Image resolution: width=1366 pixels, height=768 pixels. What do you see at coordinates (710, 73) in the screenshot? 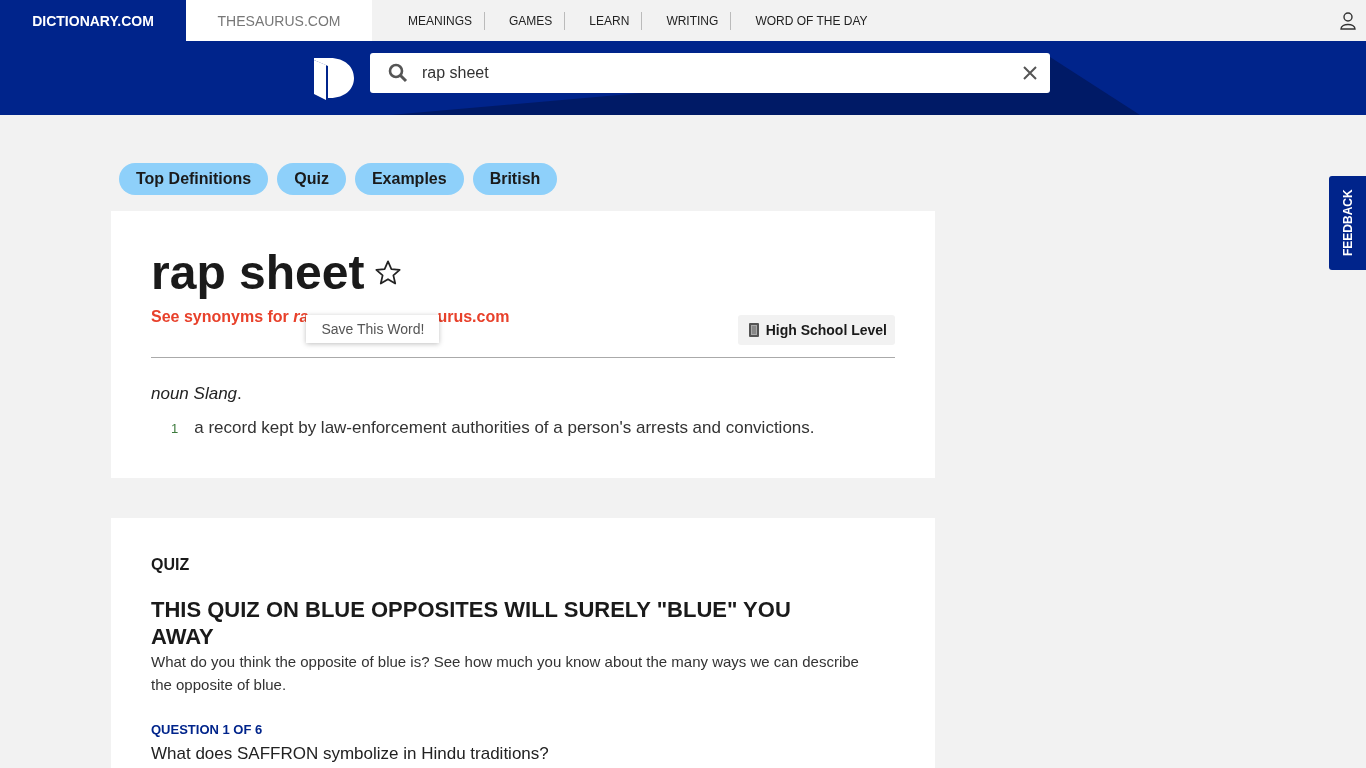
I see `search-field: rap sheet` at bounding box center [710, 73].